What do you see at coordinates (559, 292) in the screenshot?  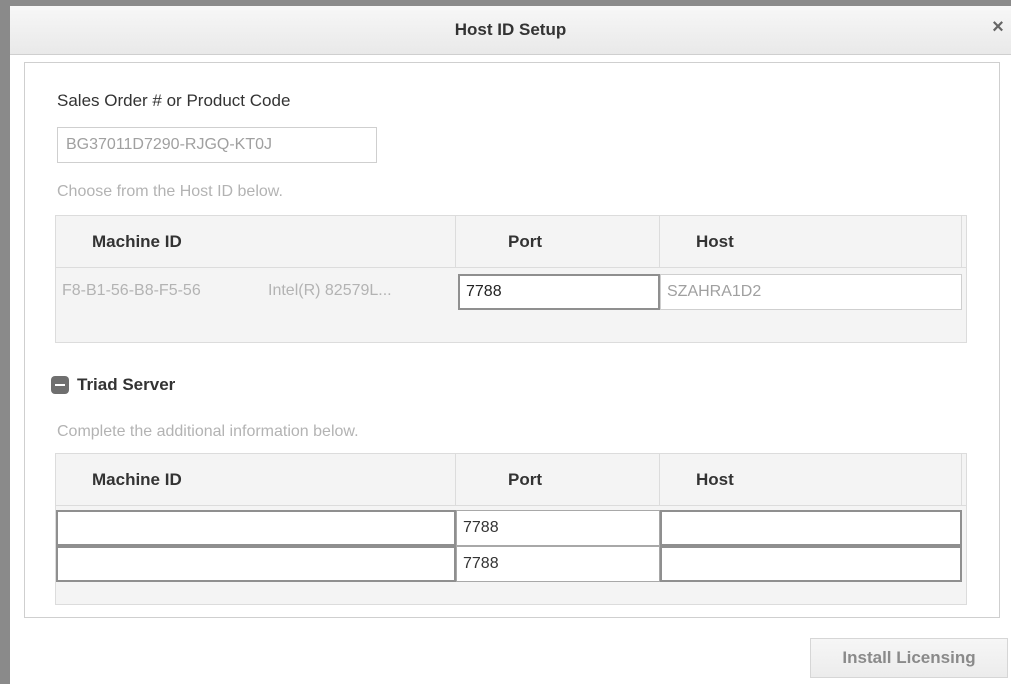 I see `port-input: 7788` at bounding box center [559, 292].